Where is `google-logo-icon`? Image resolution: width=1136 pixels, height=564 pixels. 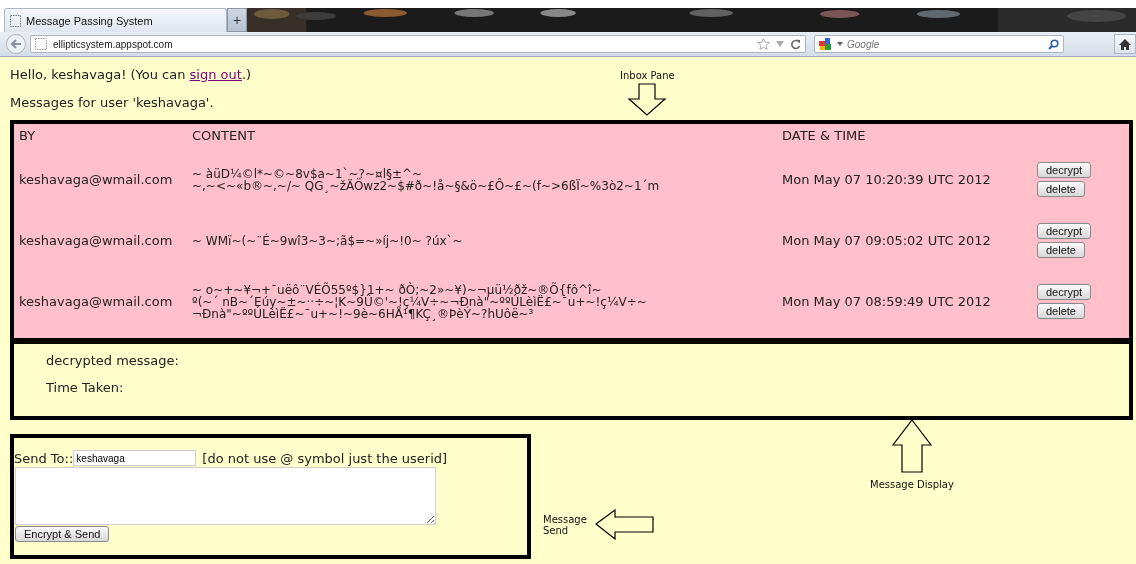 google-logo-icon is located at coordinates (826, 44).